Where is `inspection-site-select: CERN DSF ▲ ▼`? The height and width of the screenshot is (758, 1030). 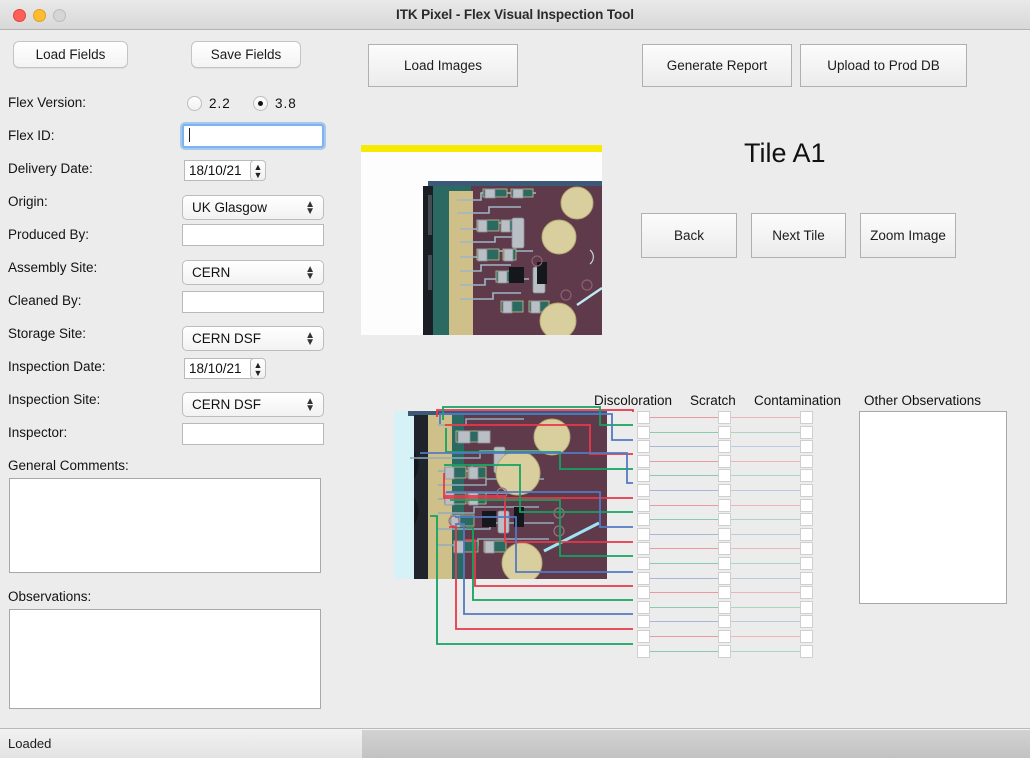
inspection-site-select: CERN DSF ▲ ▼ is located at coordinates (253, 404).